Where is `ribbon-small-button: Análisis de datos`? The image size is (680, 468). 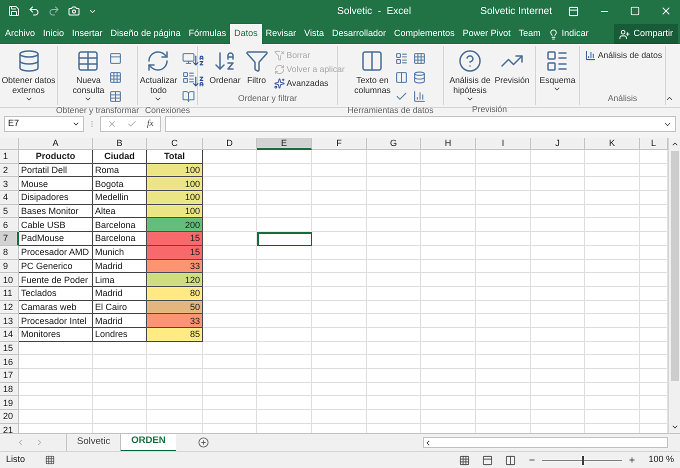
ribbon-small-button: Análisis de datos is located at coordinates (623, 55).